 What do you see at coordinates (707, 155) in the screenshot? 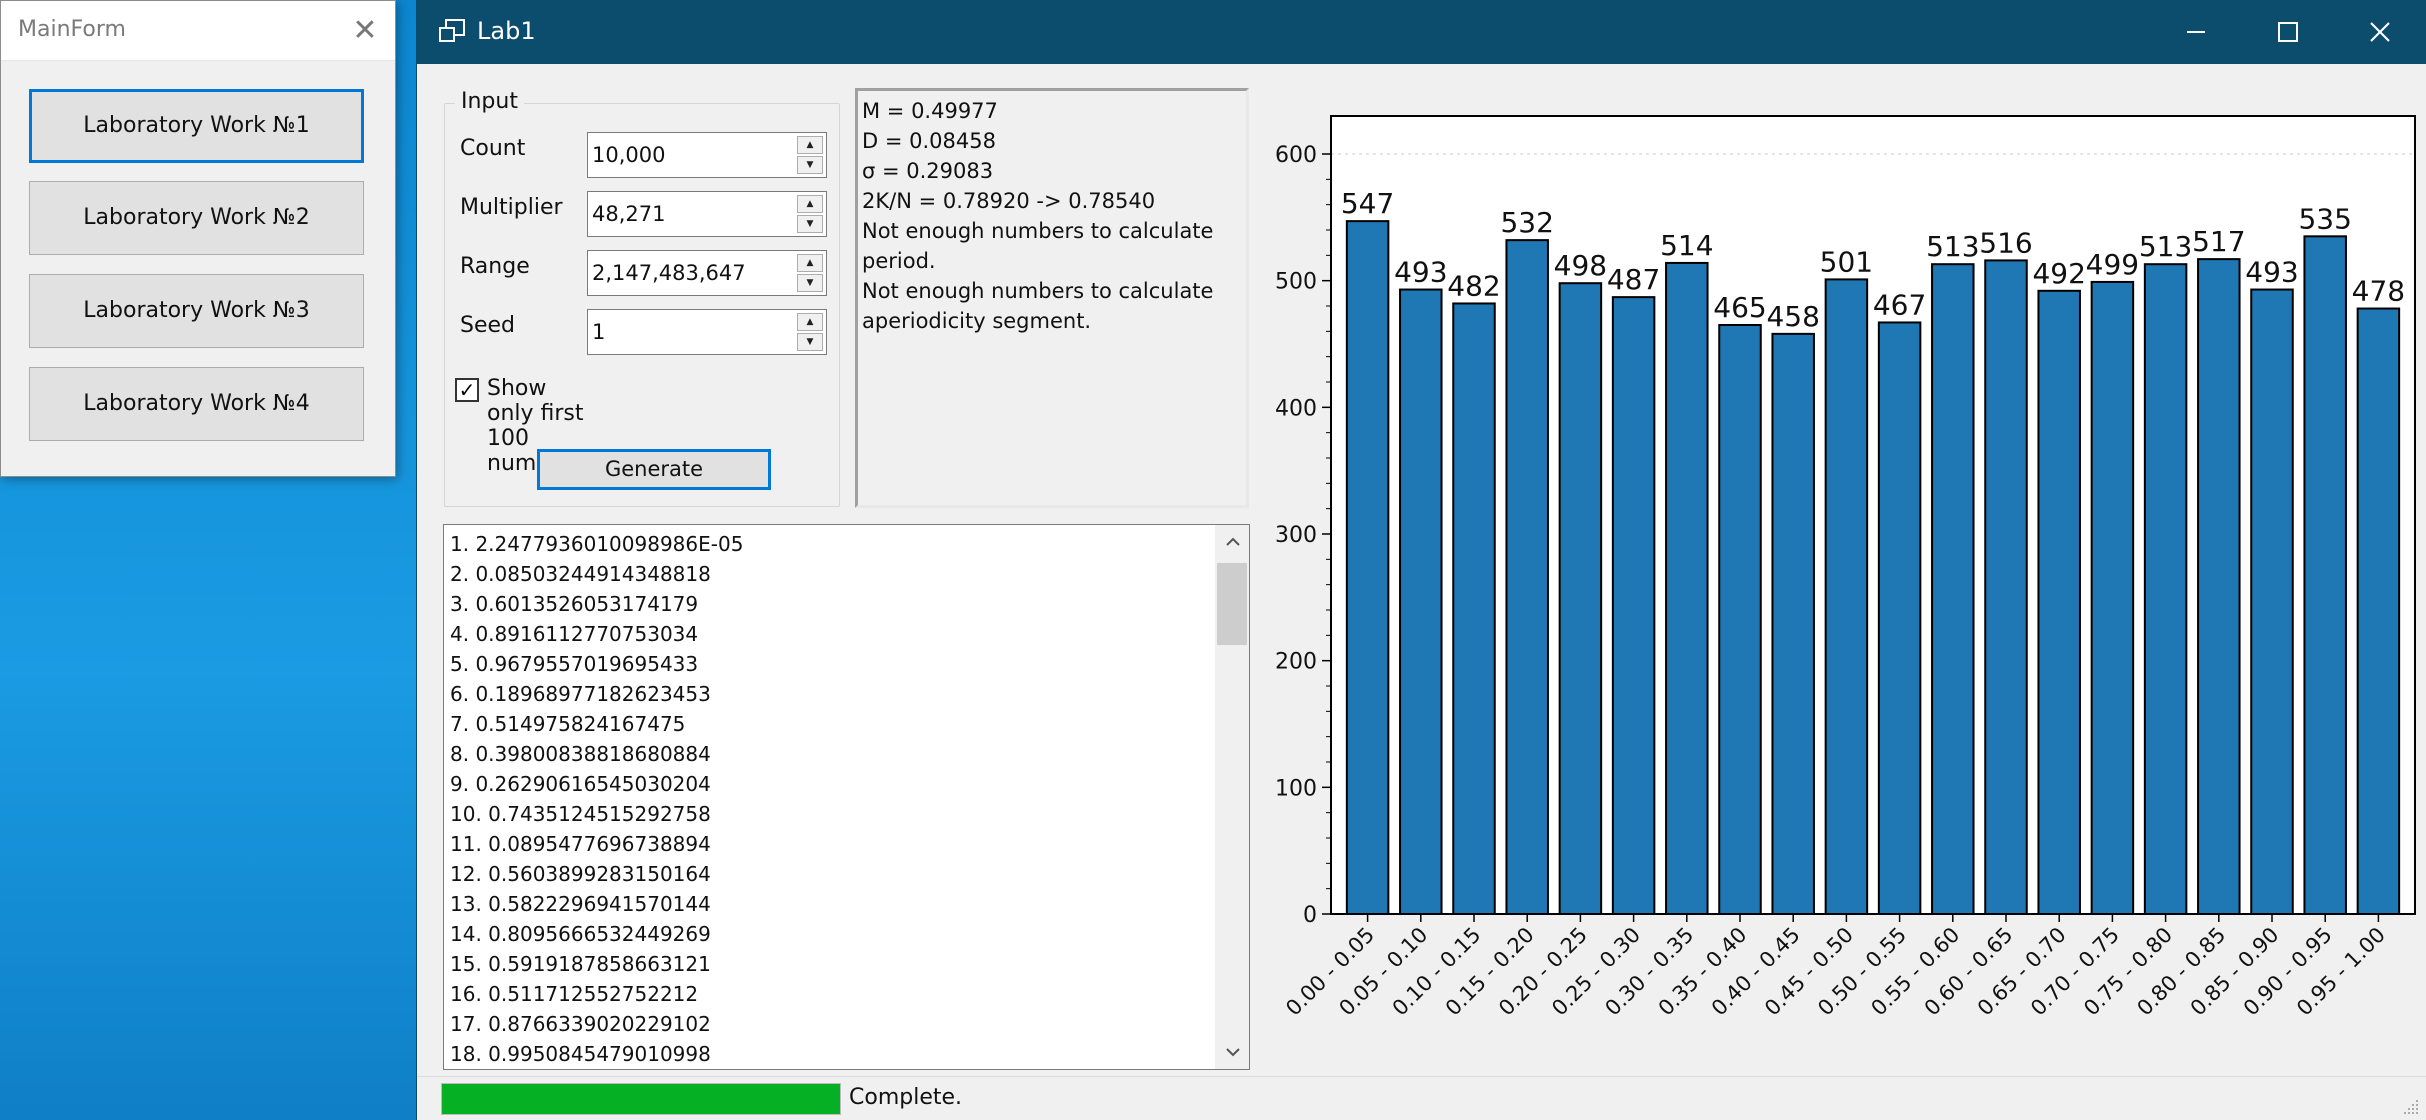
I see `count-stepper: 10,000 ▲ ▼` at bounding box center [707, 155].